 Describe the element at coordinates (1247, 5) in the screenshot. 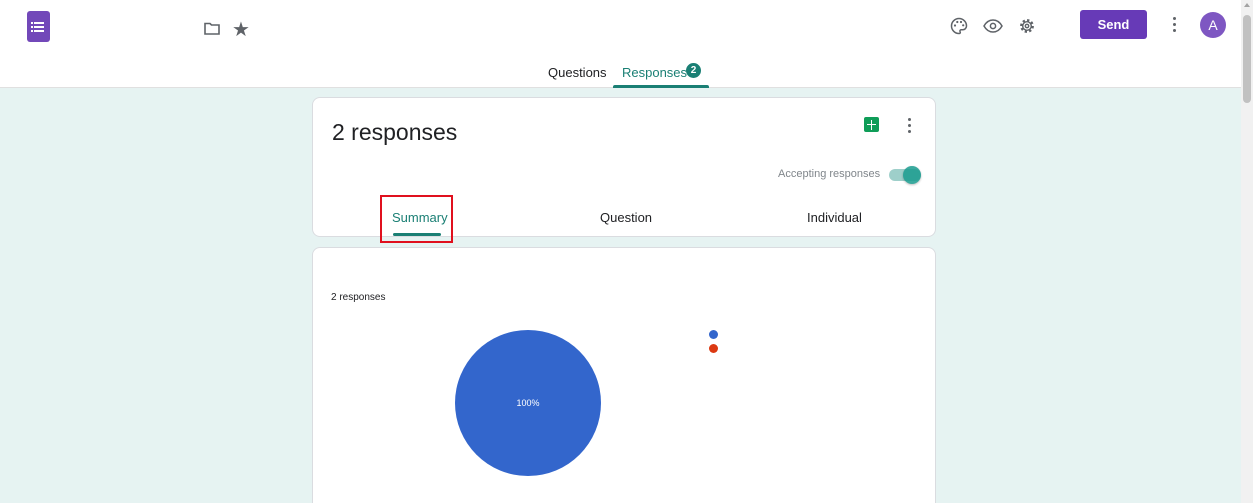

I see `scroll-up-arrow-icon` at that location.